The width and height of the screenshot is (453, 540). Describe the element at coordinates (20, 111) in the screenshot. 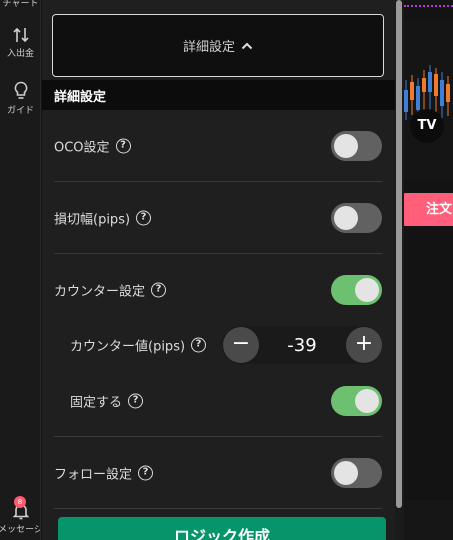

I see `nav-guide-label: ガイド` at that location.